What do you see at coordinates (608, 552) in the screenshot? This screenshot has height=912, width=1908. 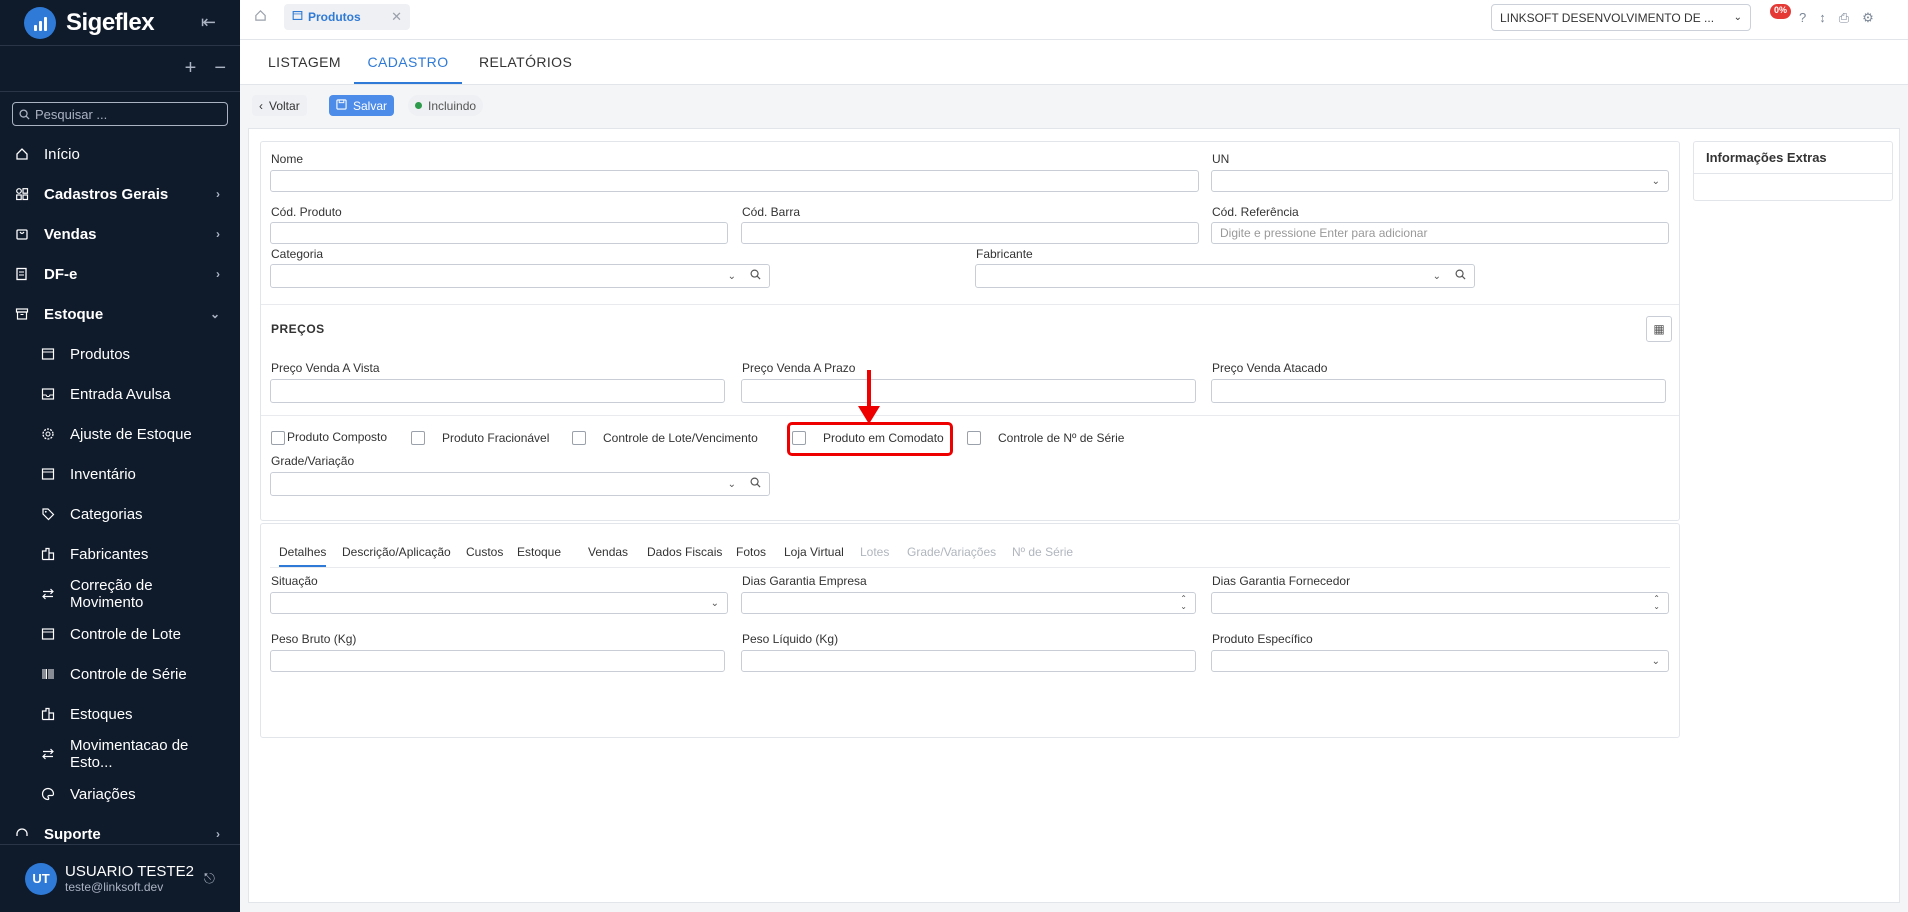 I see `detail-tab-vendas: Vendas` at bounding box center [608, 552].